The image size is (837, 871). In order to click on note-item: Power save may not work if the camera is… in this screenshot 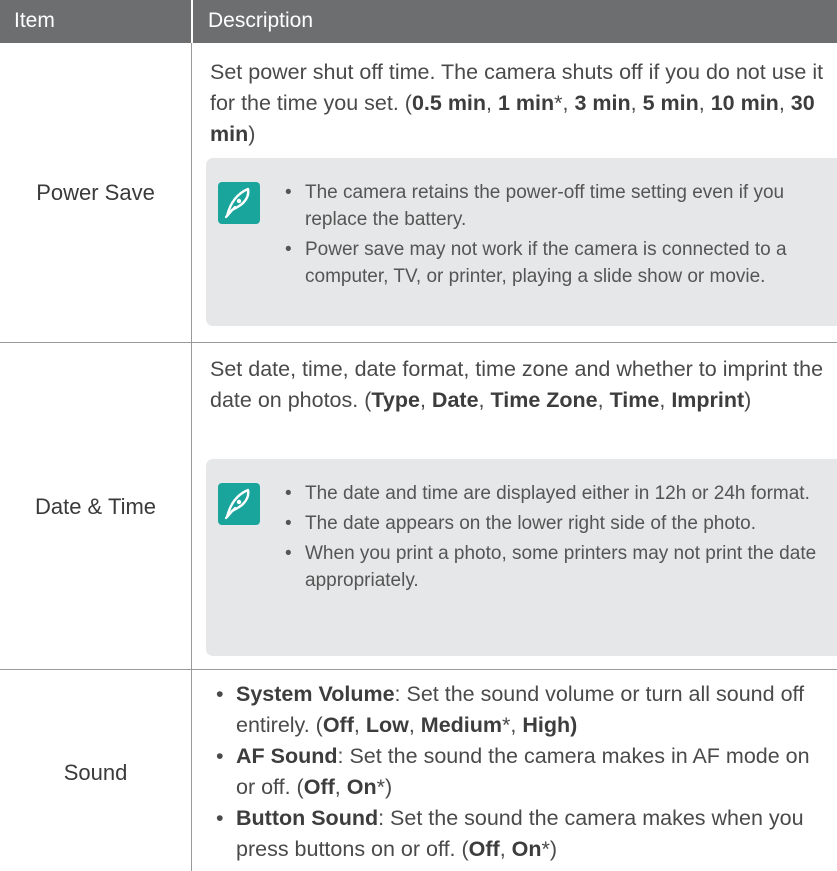, I will do `click(553, 263)`.